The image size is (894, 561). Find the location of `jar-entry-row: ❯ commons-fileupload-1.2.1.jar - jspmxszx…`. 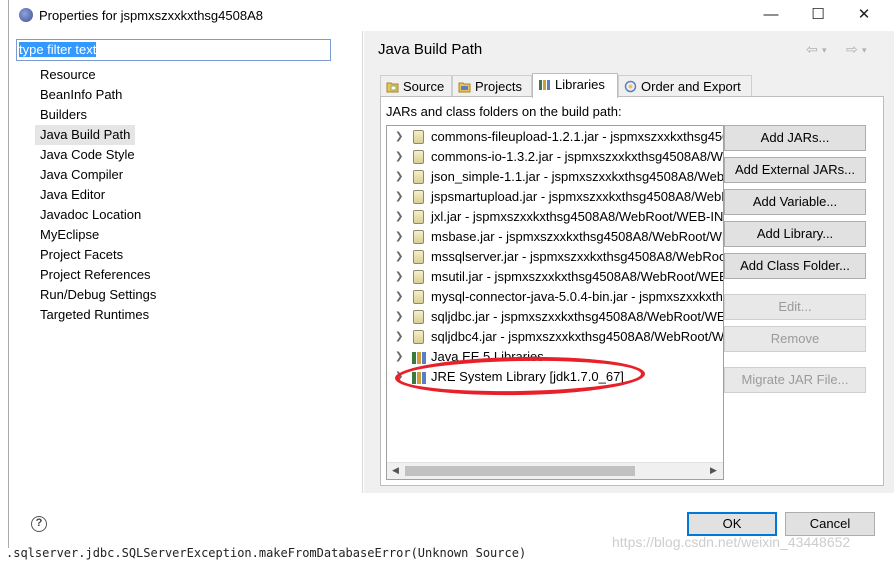

jar-entry-row: ❯ commons-fileupload-1.2.1.jar - jspmxszx… is located at coordinates (555, 137).